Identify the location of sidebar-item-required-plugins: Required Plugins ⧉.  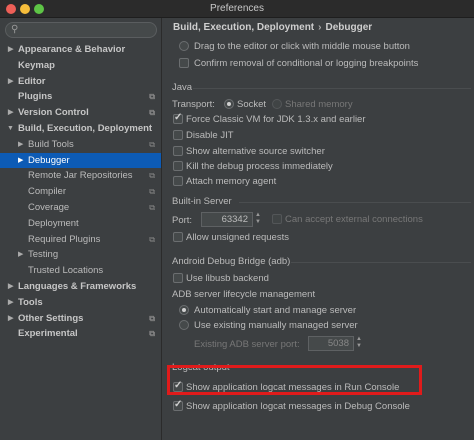
(80, 240).